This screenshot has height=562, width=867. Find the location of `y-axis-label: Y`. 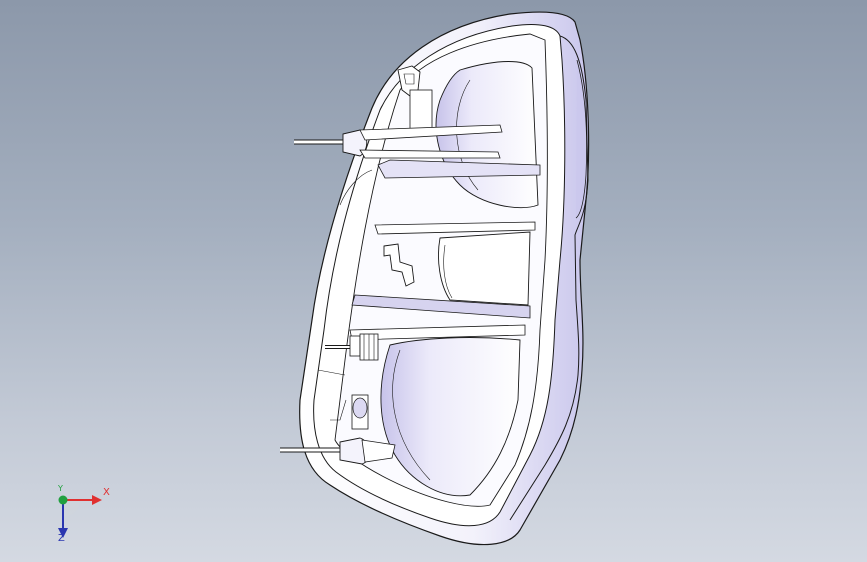

y-axis-label: Y is located at coordinates (60, 488).